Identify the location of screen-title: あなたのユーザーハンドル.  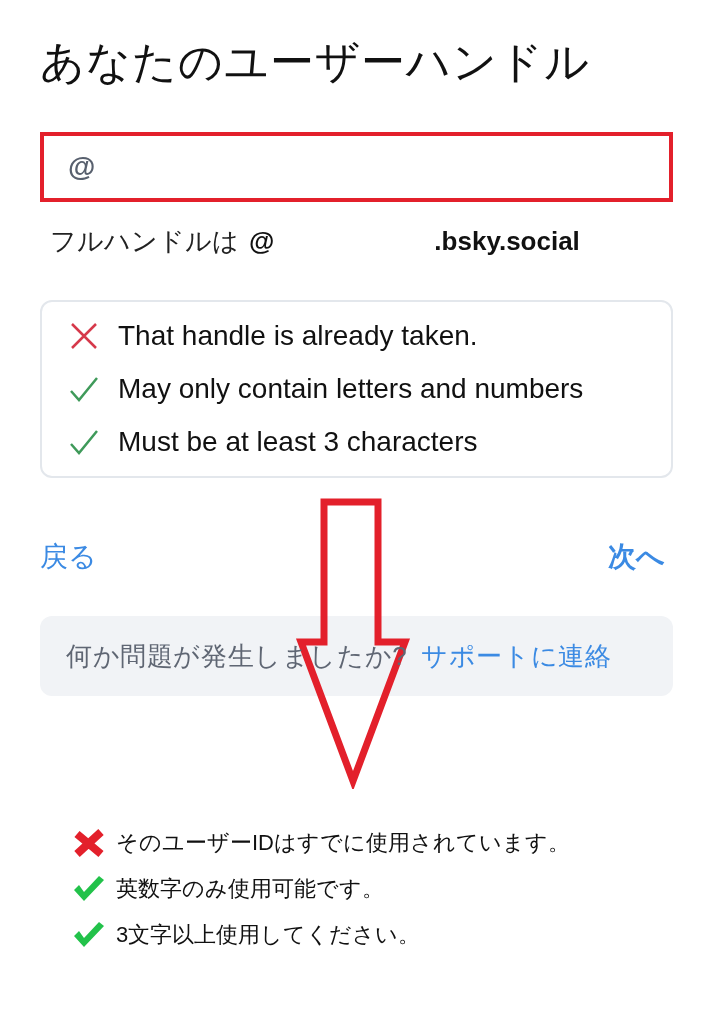
(315, 62).